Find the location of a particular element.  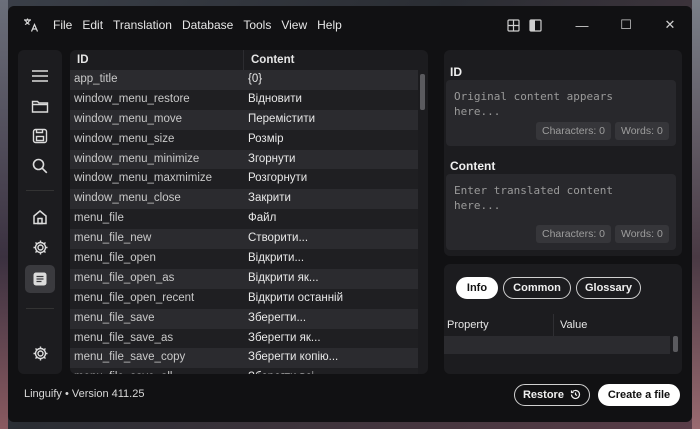

table-row: menu_file_open_recent Відкрити останній is located at coordinates (244, 298).